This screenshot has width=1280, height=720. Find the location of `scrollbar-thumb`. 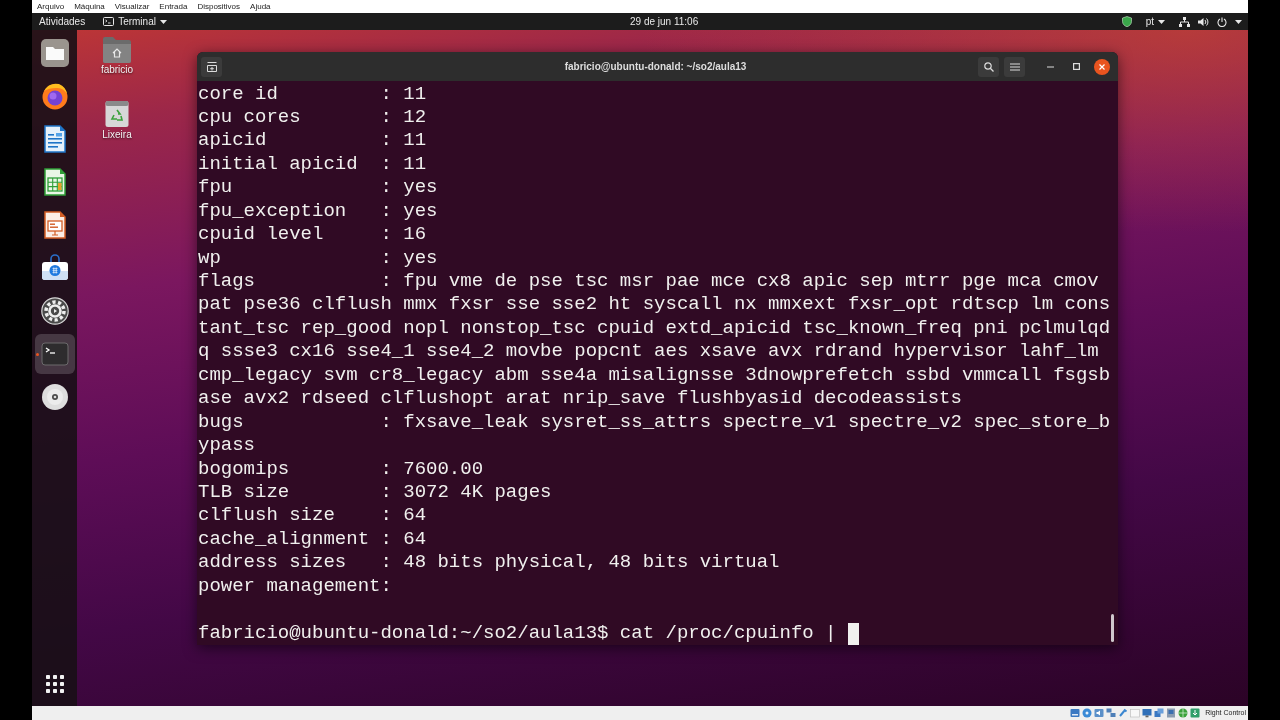

scrollbar-thumb is located at coordinates (1112, 628).